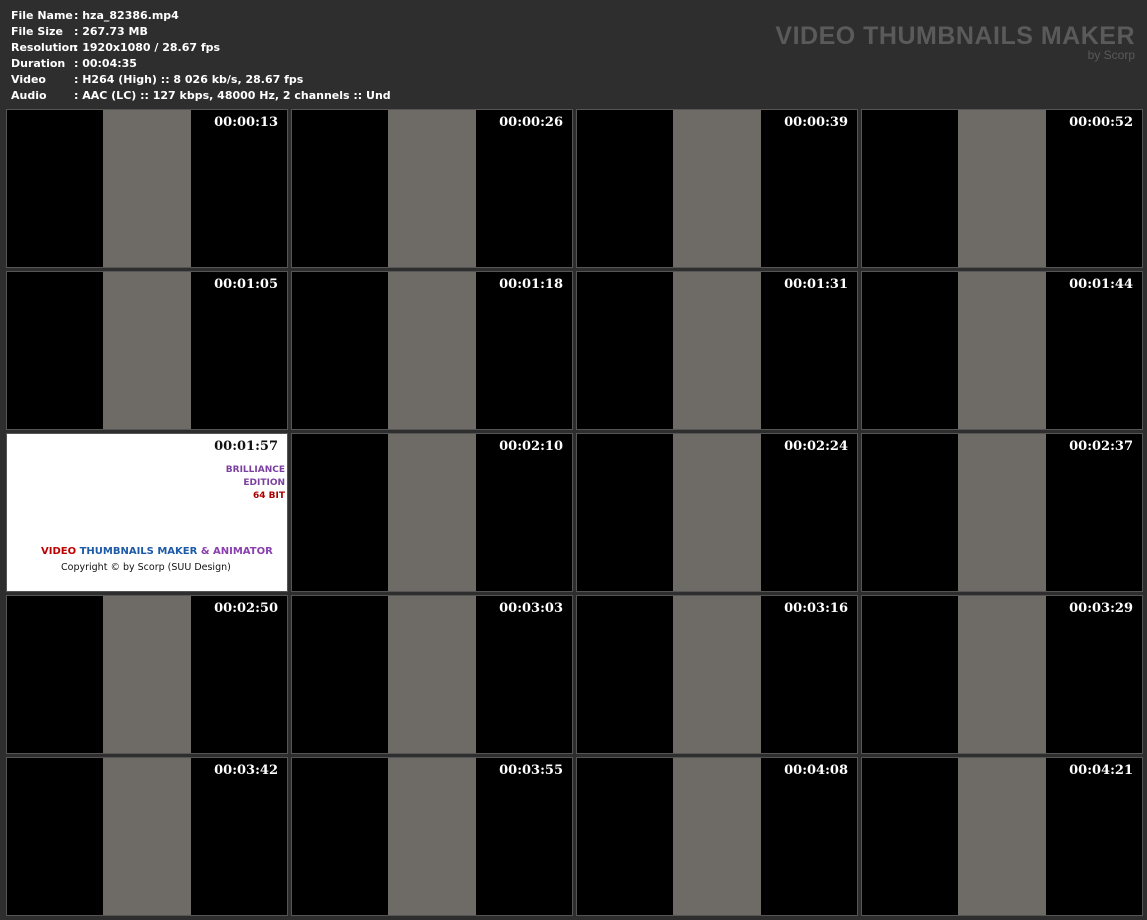 The height and width of the screenshot is (920, 1147). Describe the element at coordinates (816, 122) in the screenshot. I see `timestamp: 00:00:39` at that location.